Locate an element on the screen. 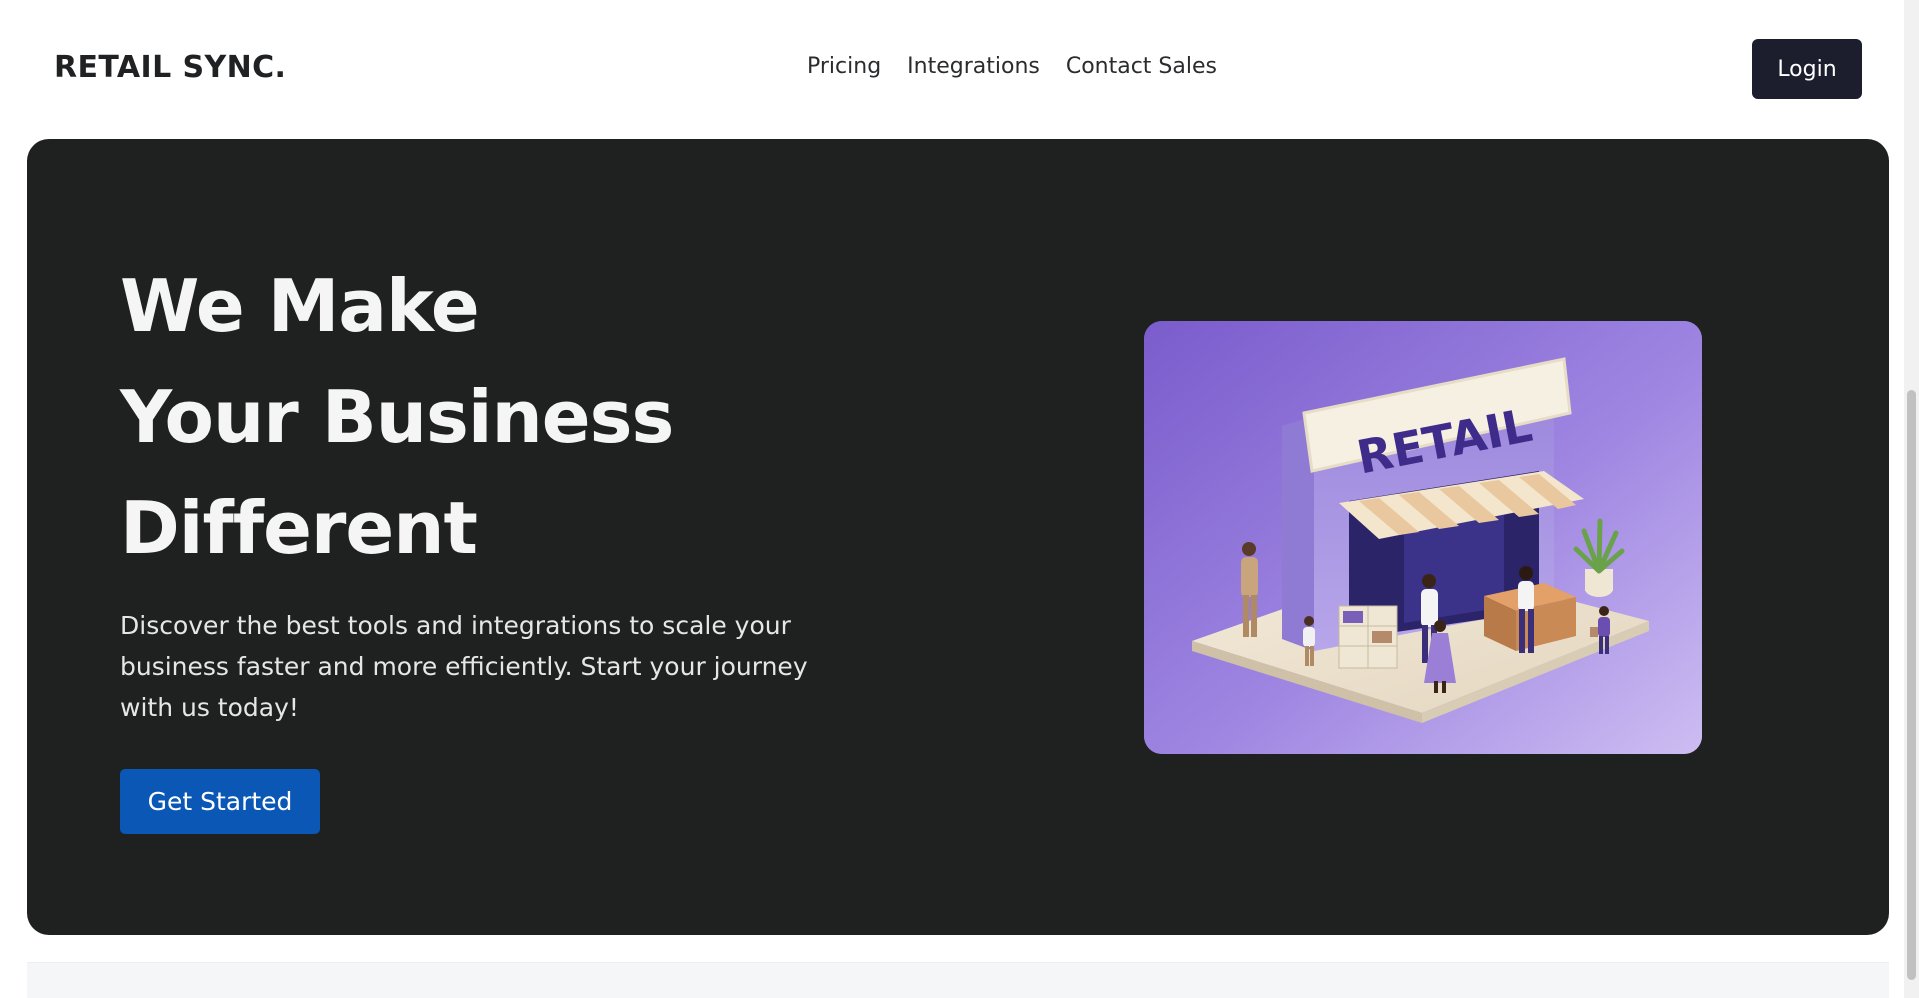 The width and height of the screenshot is (1919, 998). retail-storefront-illustration: RETAIL is located at coordinates (1423, 537).